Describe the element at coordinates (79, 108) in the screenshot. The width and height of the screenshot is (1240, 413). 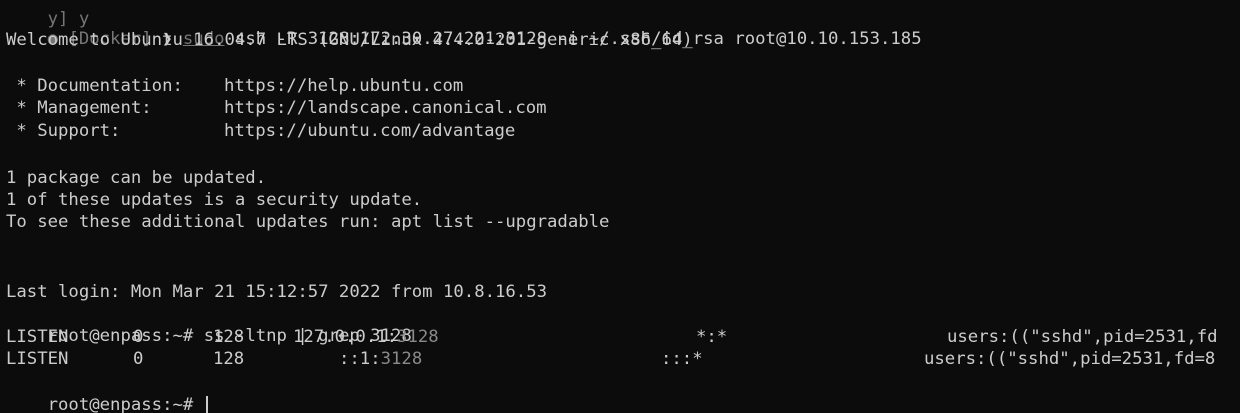
I see `motd-link-label: * Management:` at that location.